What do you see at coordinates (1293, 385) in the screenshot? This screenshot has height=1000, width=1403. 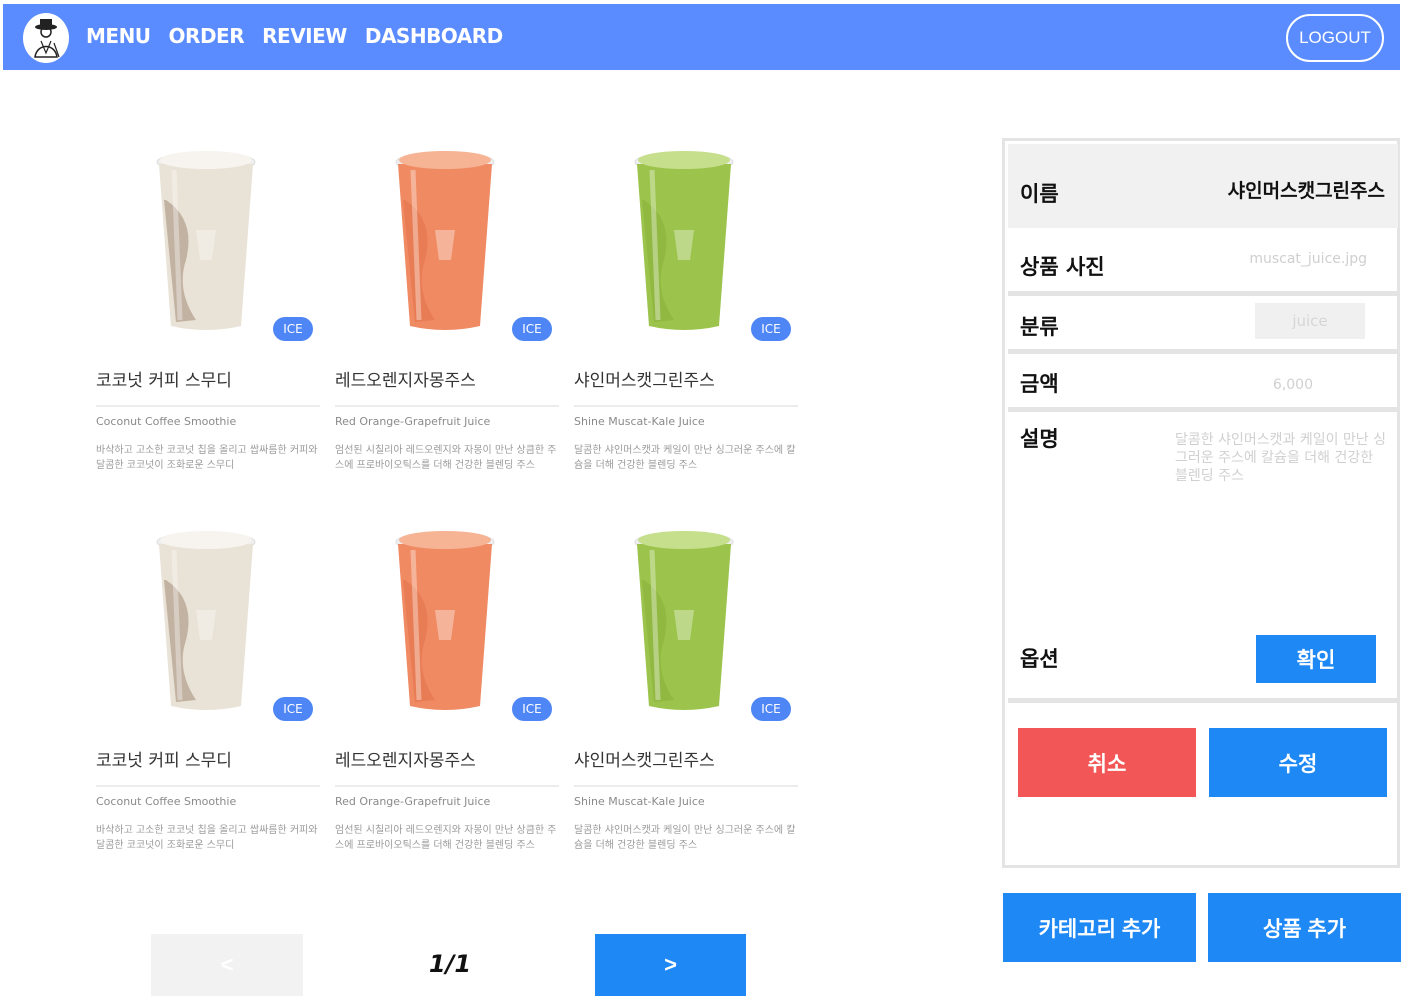 I see `price-input: 6,000` at bounding box center [1293, 385].